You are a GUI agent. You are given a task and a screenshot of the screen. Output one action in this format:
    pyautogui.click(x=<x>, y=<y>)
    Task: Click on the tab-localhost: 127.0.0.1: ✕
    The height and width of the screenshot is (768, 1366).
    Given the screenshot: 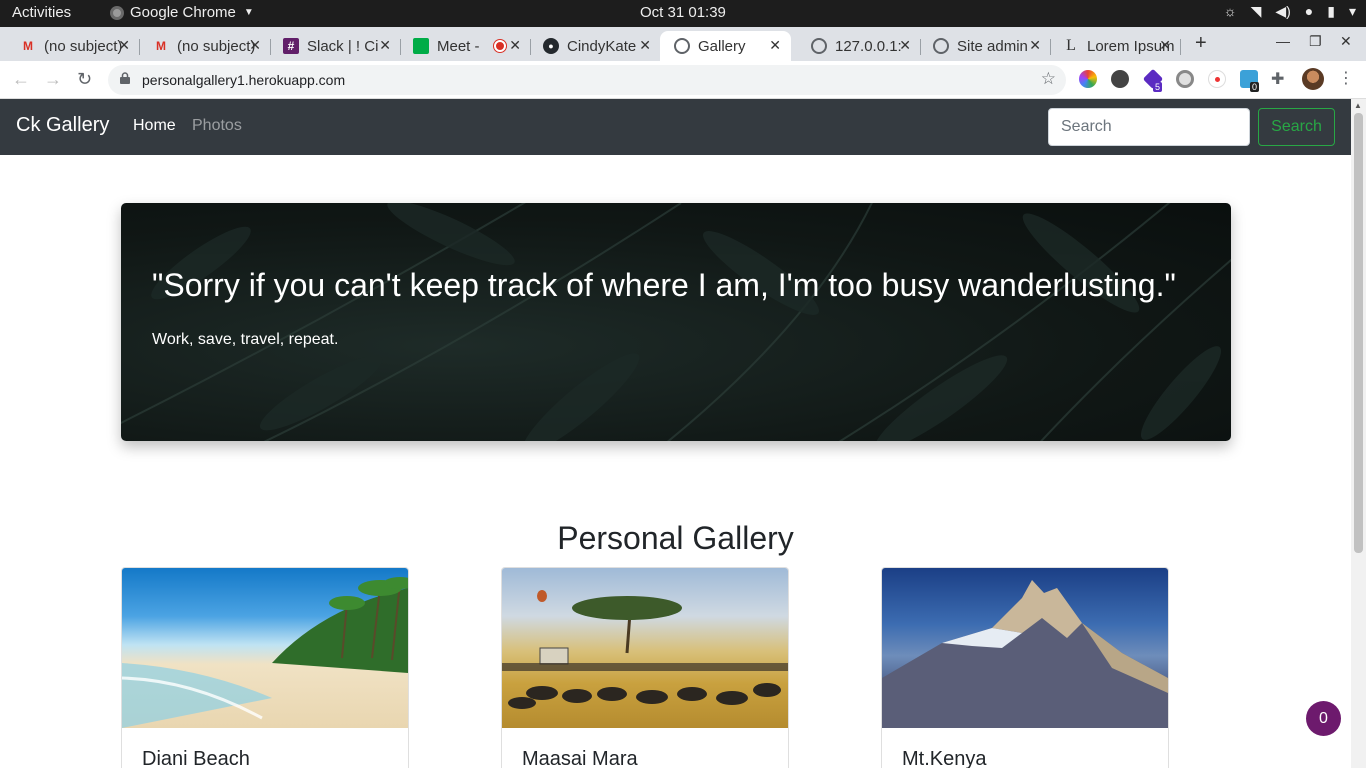 What is the action you would take?
    pyautogui.click(x=856, y=46)
    